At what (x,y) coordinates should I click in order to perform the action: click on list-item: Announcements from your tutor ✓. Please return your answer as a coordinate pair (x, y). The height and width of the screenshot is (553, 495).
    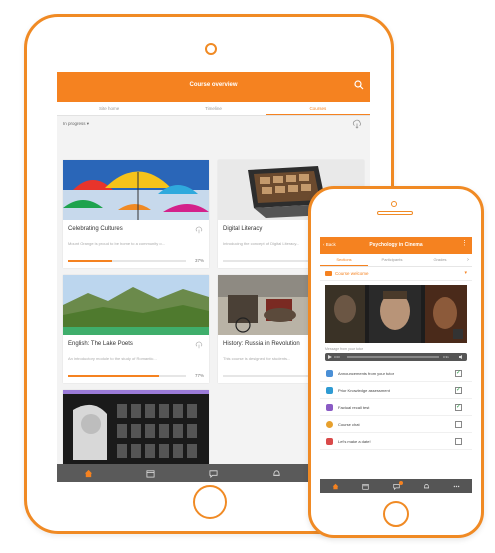
    Looking at the image, I should click on (396, 373).